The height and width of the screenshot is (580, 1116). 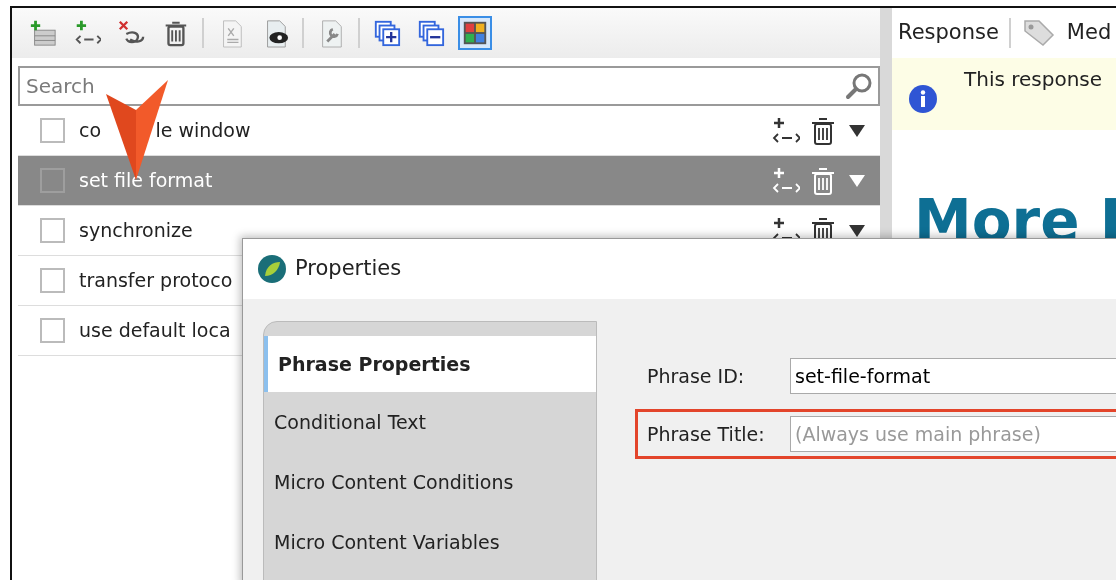 What do you see at coordinates (706, 434) in the screenshot?
I see `field-label: Phrase Title:` at bounding box center [706, 434].